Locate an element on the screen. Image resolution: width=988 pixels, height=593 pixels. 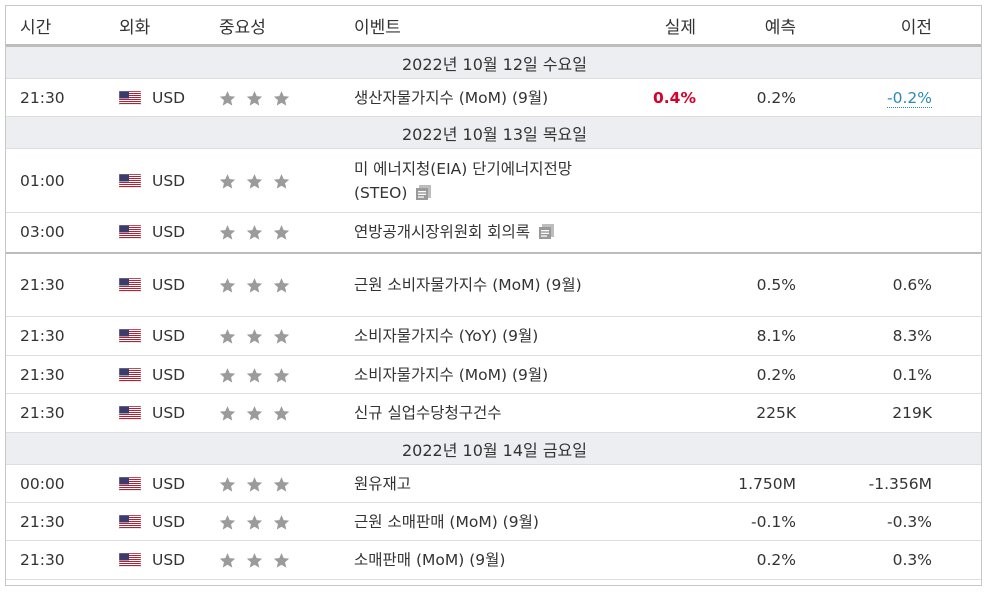
date-label: 2022년 10월 14일 금요일 is located at coordinates (493, 448).